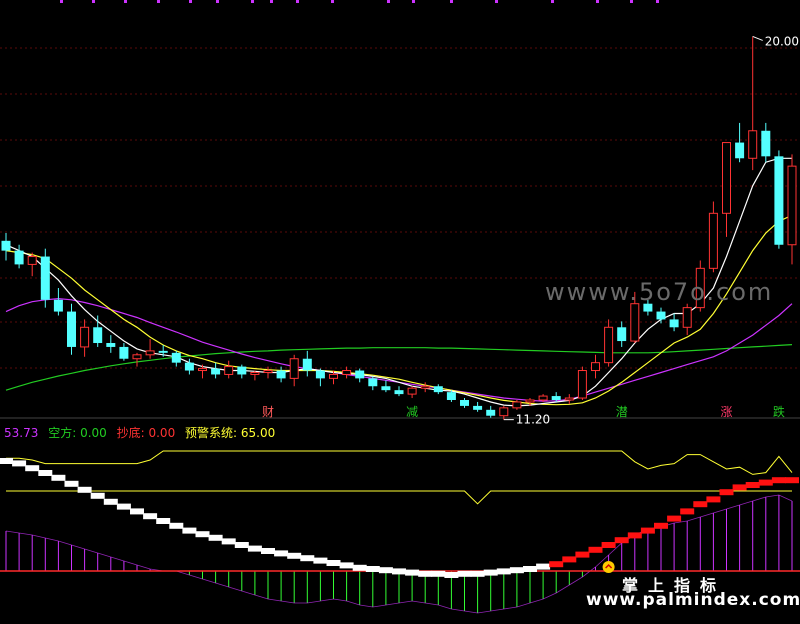 The height and width of the screenshot is (624, 800). I want to click on legend-kong: 空方: 0.00, so click(77, 433).